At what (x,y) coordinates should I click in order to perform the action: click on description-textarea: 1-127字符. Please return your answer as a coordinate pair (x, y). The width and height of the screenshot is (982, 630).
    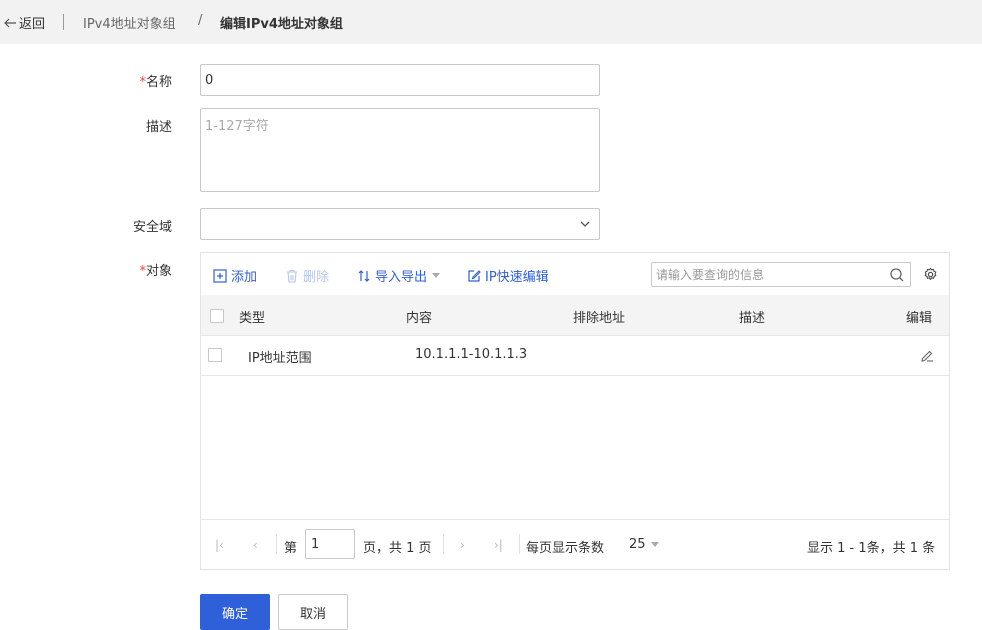
    Looking at the image, I should click on (400, 150).